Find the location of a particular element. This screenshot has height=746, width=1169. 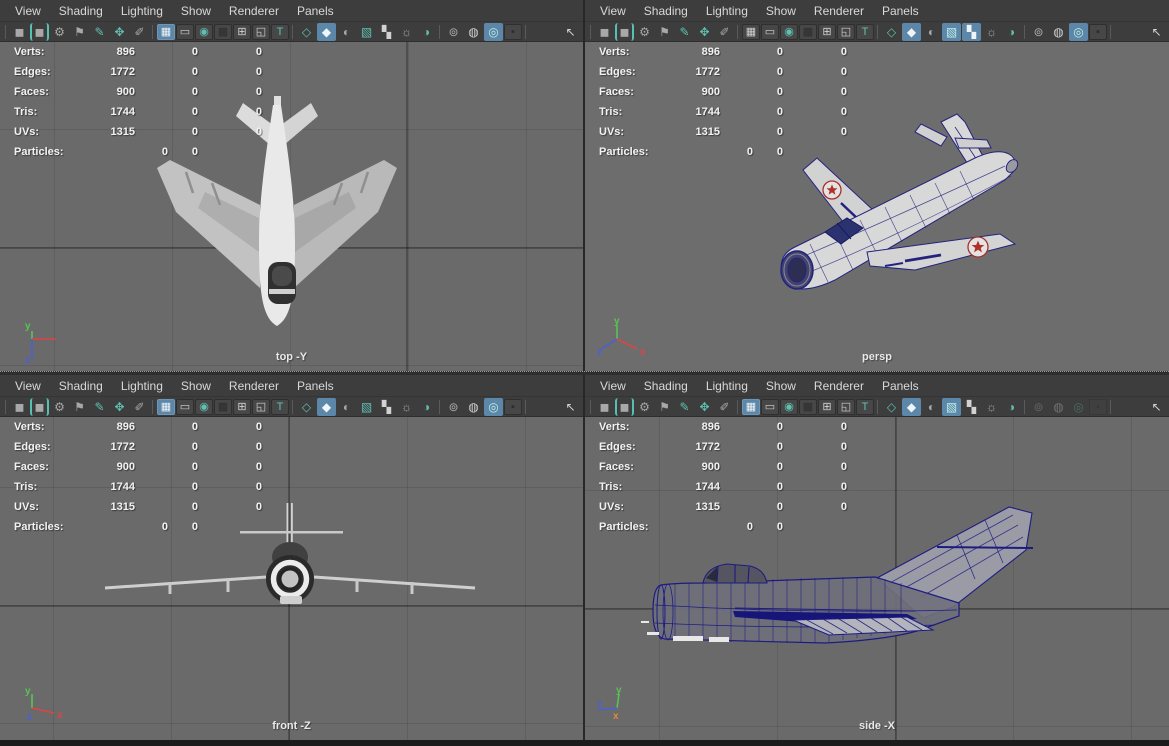

pane-divider-horizontal is located at coordinates (584, 373).